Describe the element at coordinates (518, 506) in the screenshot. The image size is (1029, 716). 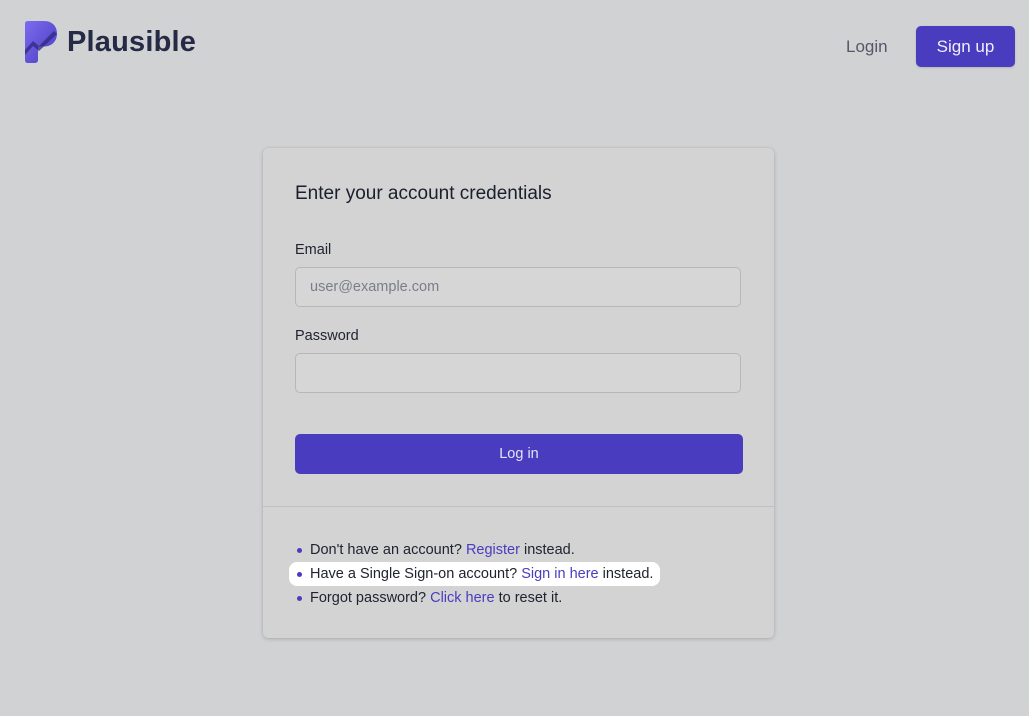
I see `card-divider` at that location.